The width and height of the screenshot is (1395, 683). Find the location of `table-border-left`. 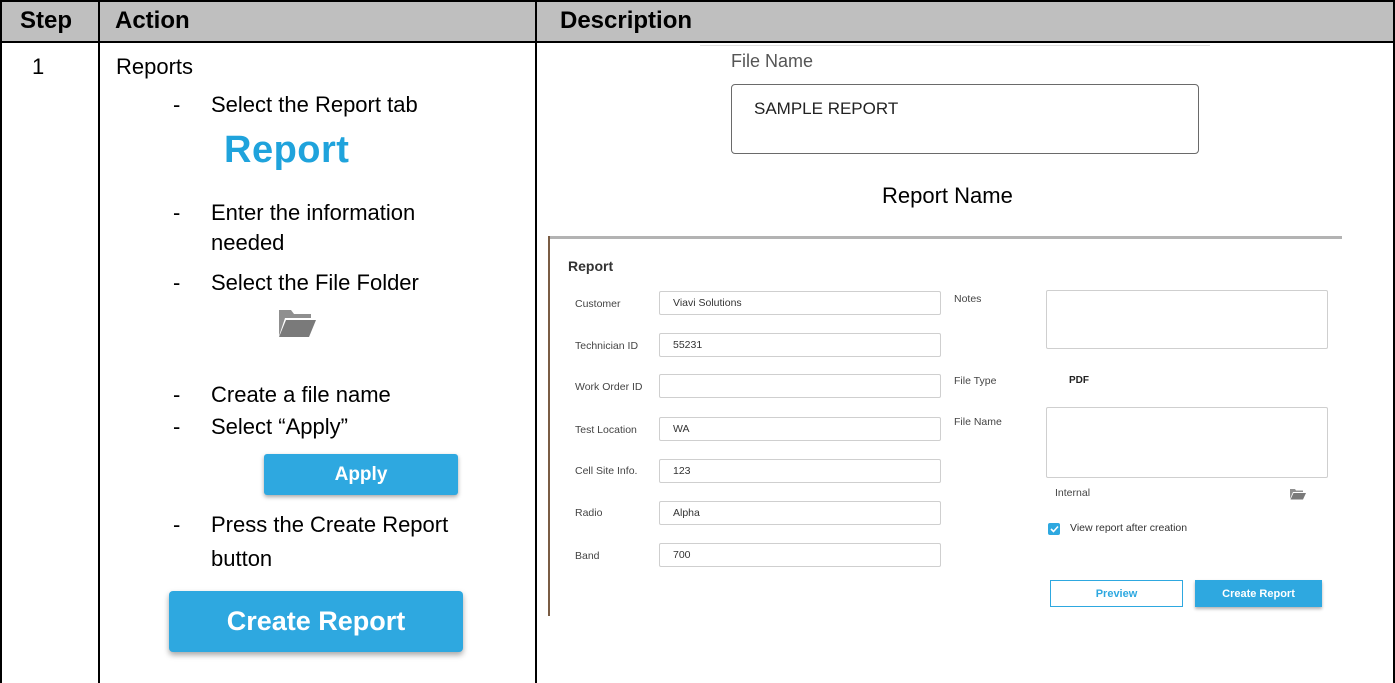

table-border-left is located at coordinates (1, 341).